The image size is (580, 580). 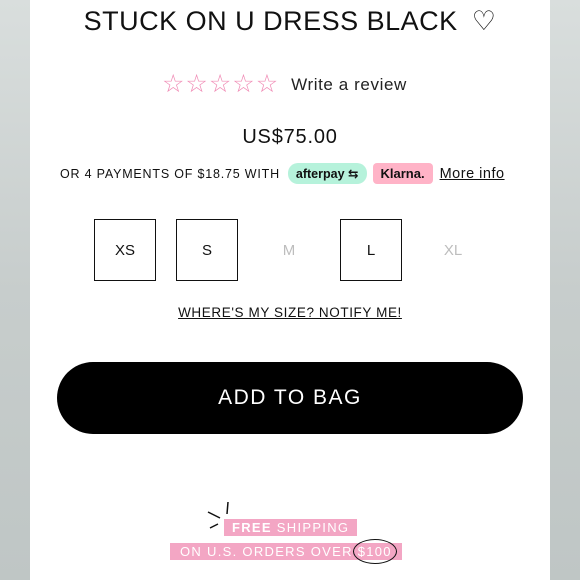 What do you see at coordinates (402, 173) in the screenshot?
I see `klarna-badge: Klarna.` at bounding box center [402, 173].